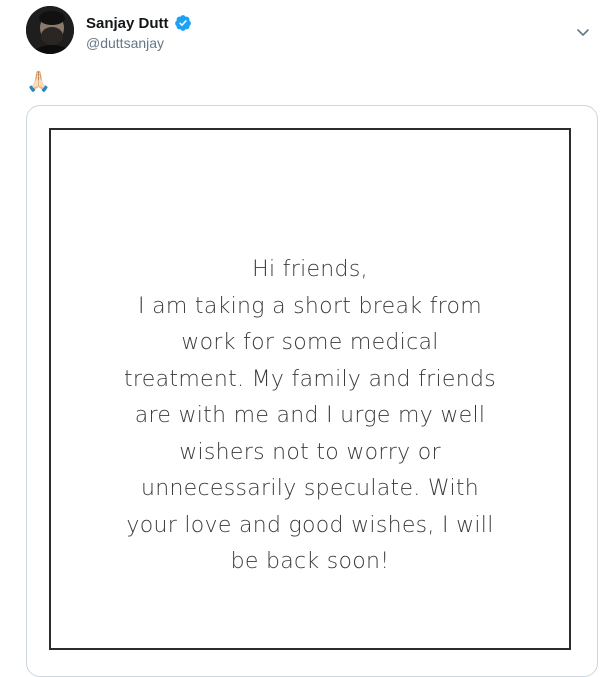 The image size is (601, 677). Describe the element at coordinates (38, 82) in the screenshot. I see `tweet-text: 🙏🏻` at that location.